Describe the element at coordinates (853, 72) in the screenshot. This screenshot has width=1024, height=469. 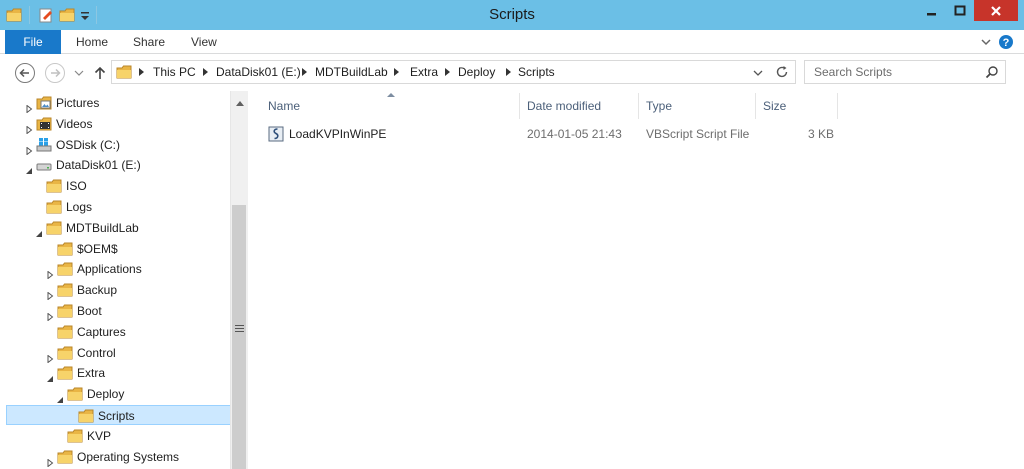
I see `search-placeholder: Search Scripts` at that location.